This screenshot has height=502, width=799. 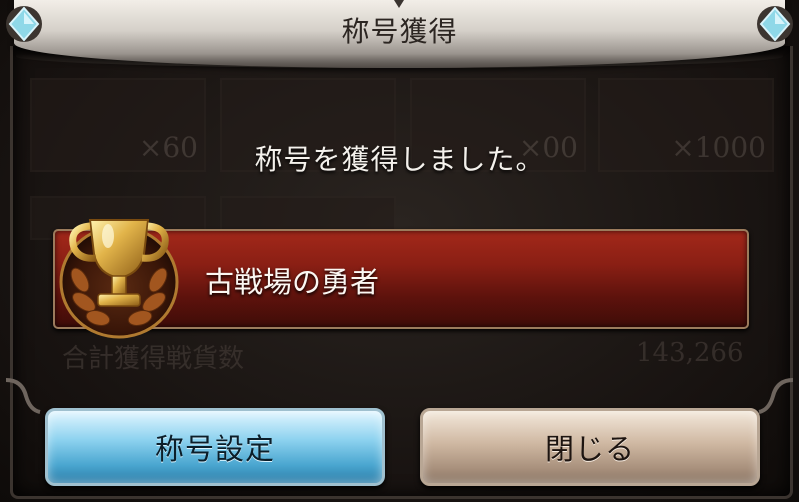 What do you see at coordinates (153, 359) in the screenshot?
I see `bg-total-label: 合計獲得戦貨数` at bounding box center [153, 359].